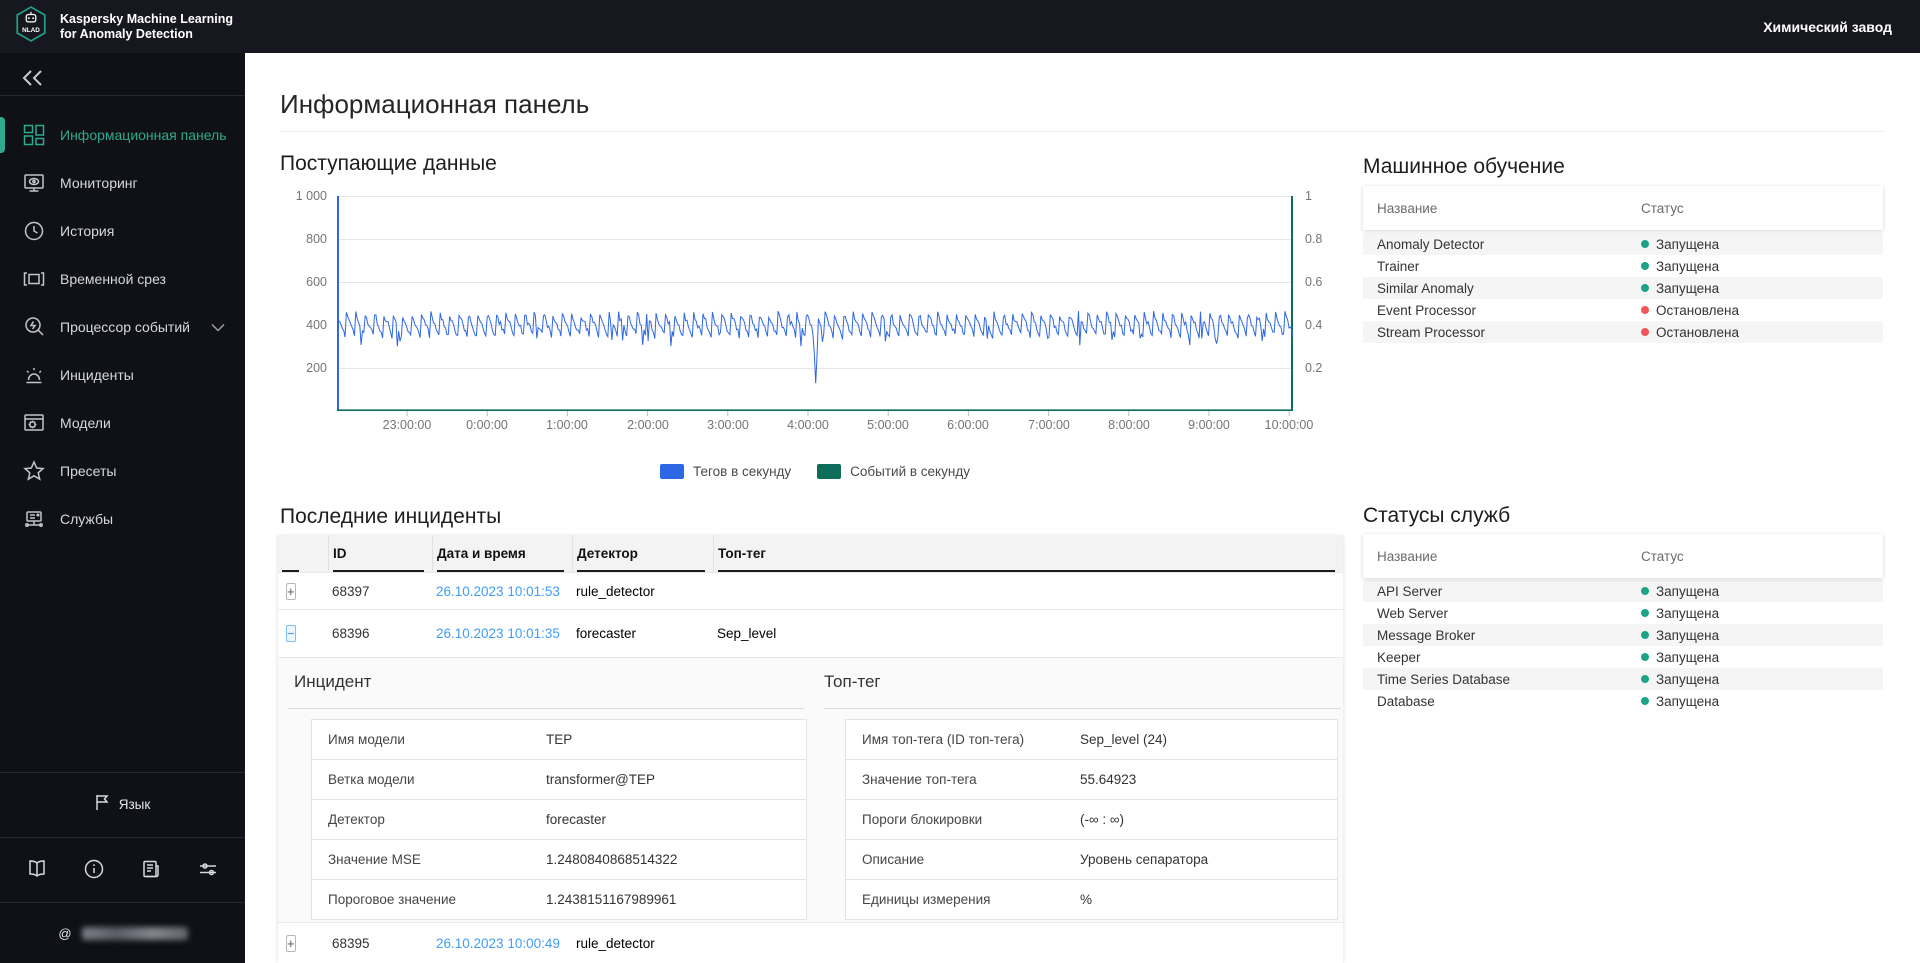  I want to click on column-header-toptag: Топ-тег, so click(1028, 553).